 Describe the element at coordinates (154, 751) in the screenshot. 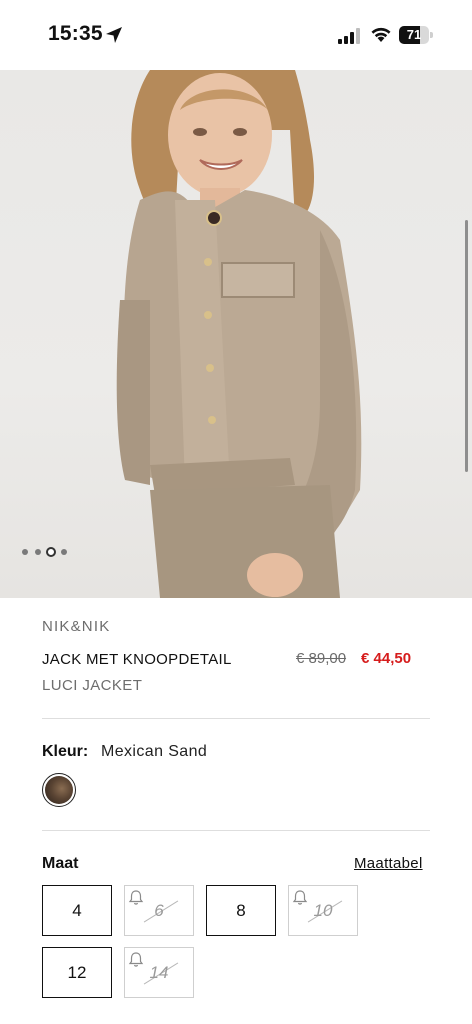

I see `color-value: Mexican Sand` at that location.